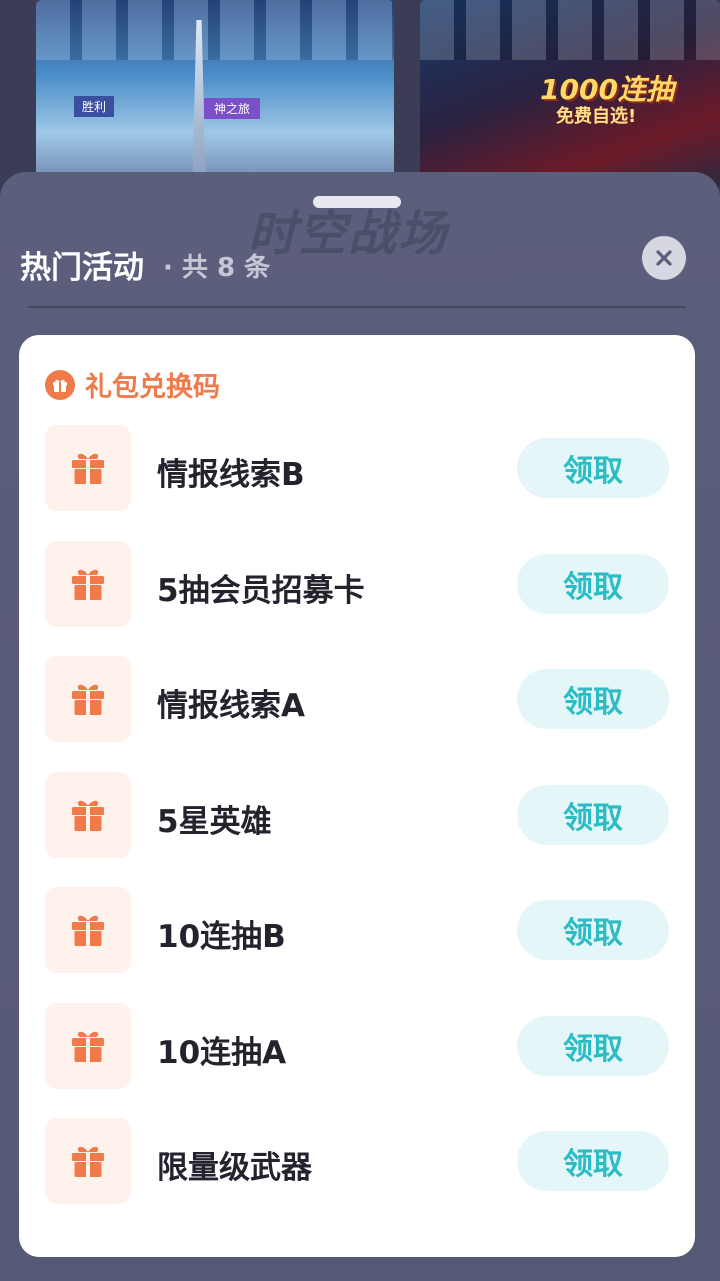 This screenshot has width=720, height=1281. I want to click on gift-list-item: 10连抽B 领取, so click(357, 930).